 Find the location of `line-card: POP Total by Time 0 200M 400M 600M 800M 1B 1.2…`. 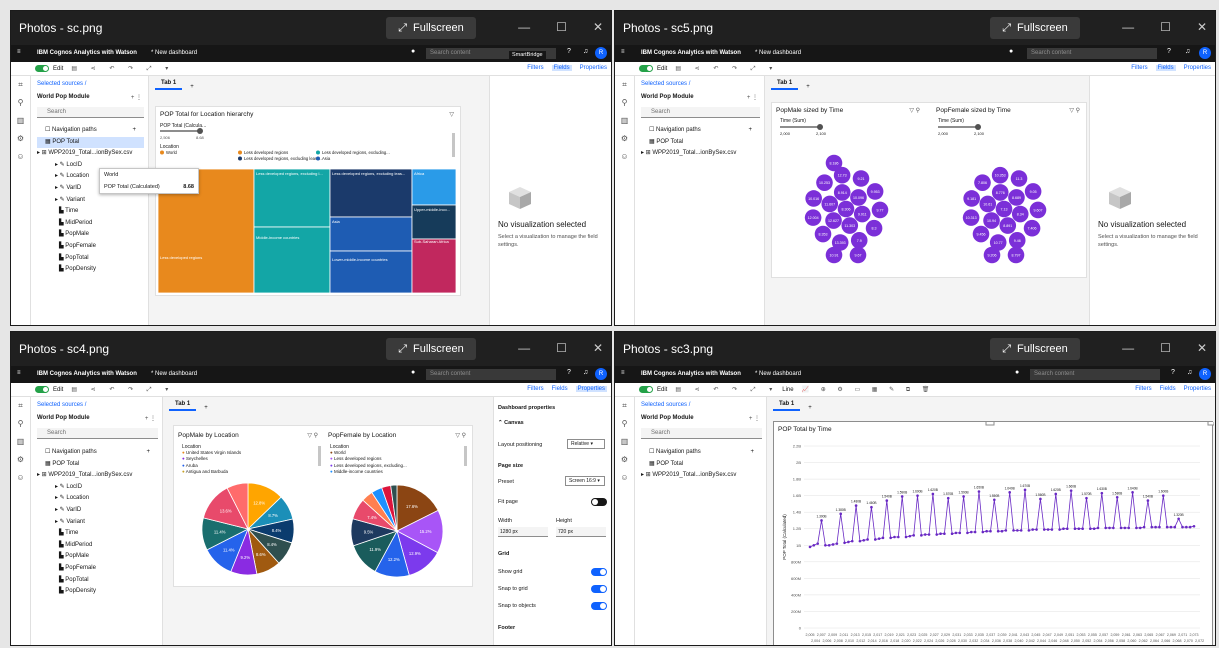

line-card: POP Total by Time 0 200M 400M 600M 800M 1B 1.2… is located at coordinates (993, 533).